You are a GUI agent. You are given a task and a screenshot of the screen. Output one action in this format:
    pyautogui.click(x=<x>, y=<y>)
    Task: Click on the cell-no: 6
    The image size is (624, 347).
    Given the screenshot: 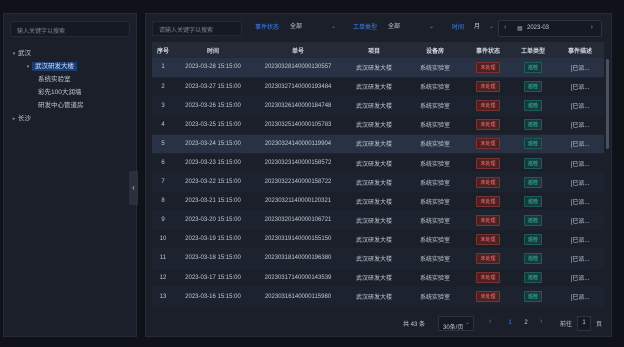 What is the action you would take?
    pyautogui.click(x=163, y=163)
    